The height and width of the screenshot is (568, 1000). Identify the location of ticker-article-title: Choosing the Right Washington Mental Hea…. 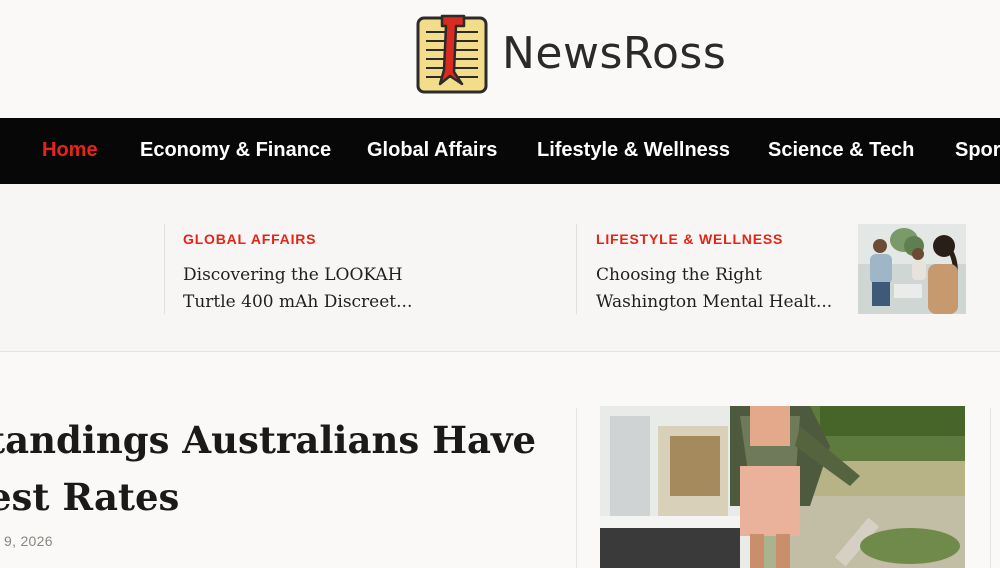
(718, 289).